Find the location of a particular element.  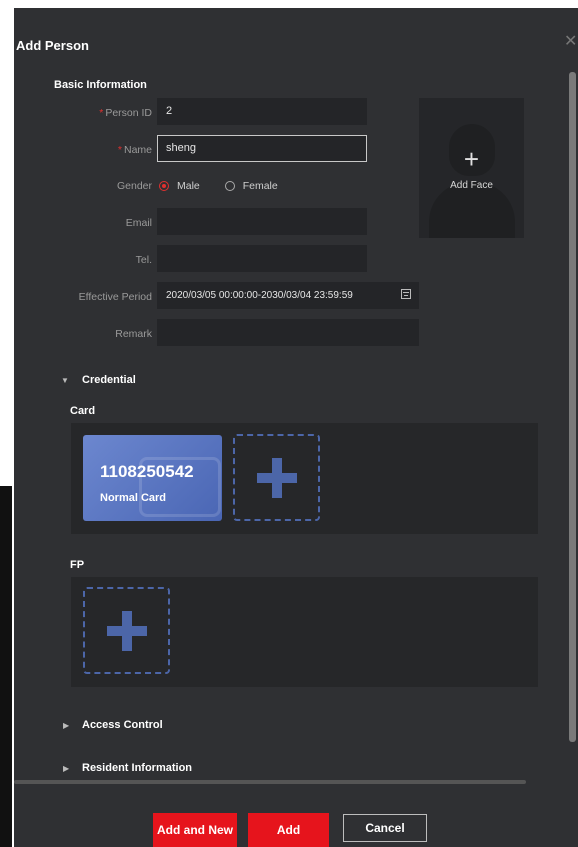

add-button: Add is located at coordinates (288, 830).